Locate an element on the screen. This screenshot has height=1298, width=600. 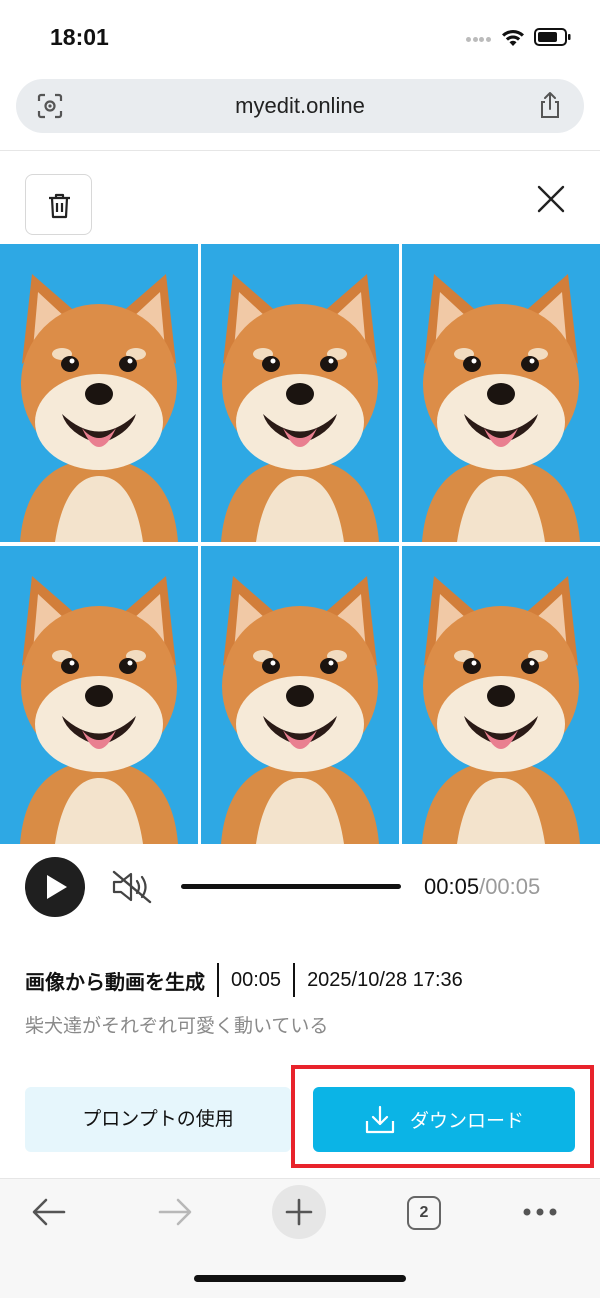
play-icon is located at coordinates (57, 887).